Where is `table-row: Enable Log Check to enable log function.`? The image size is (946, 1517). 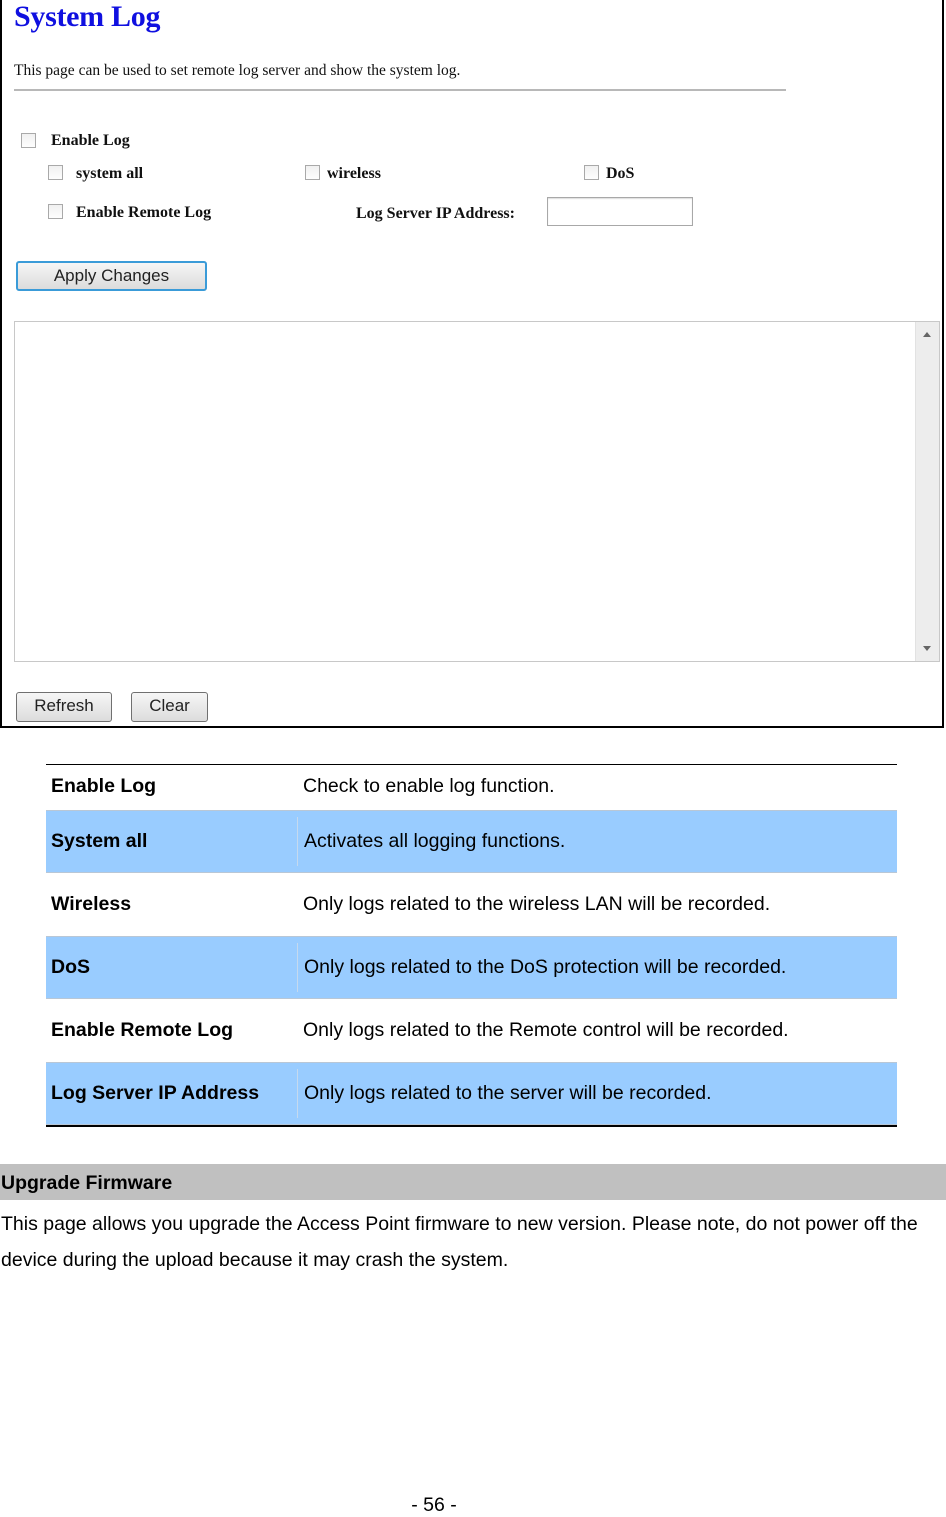 table-row: Enable Log Check to enable log function. is located at coordinates (471, 787).